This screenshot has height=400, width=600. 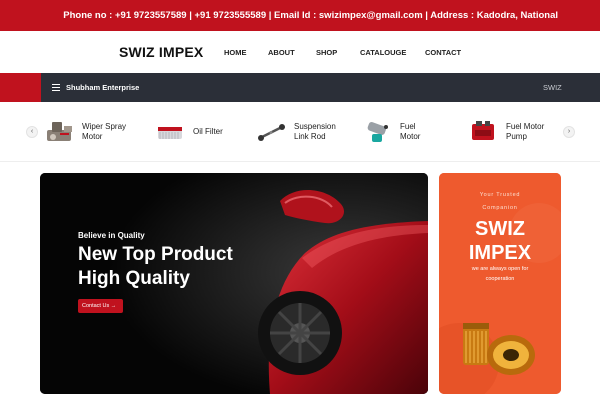 What do you see at coordinates (500, 208) in the screenshot?
I see `promo-tagline-2: Companion` at bounding box center [500, 208].